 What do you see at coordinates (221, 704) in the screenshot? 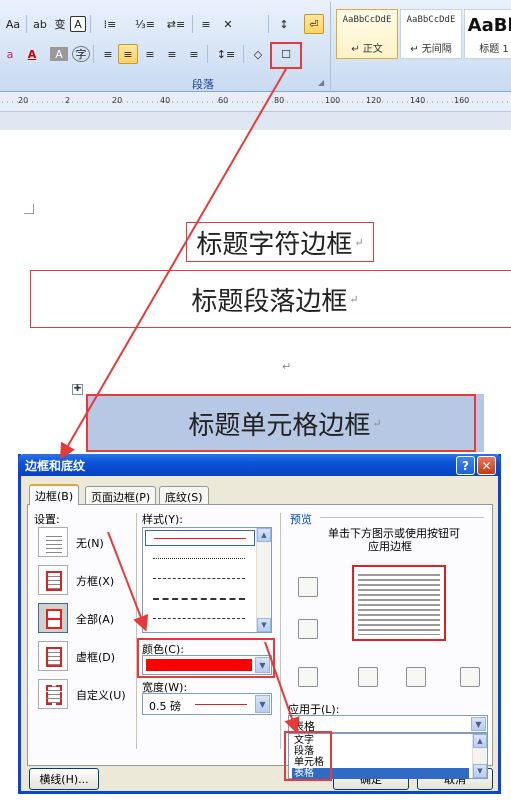
I see `width-sample-line` at bounding box center [221, 704].